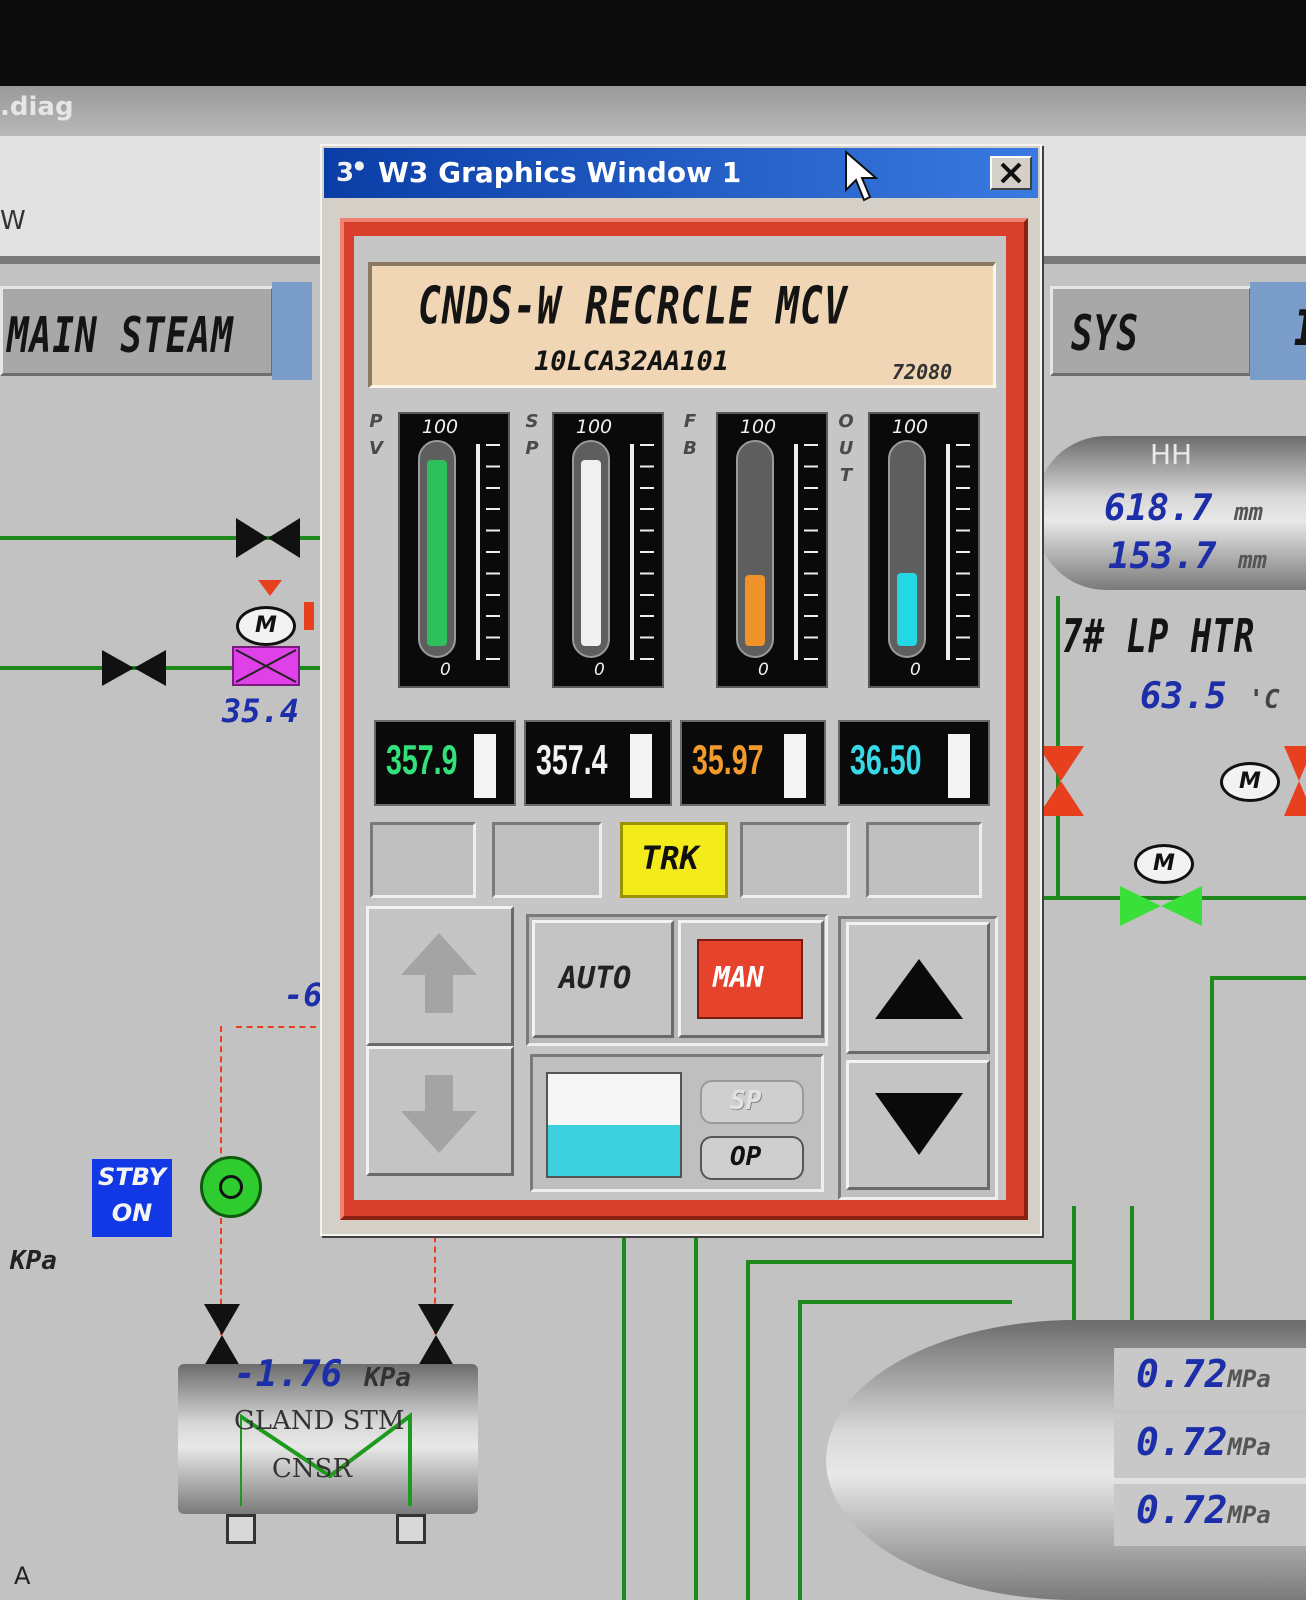 The height and width of the screenshot is (1600, 1306). I want to click on corner-letter: A, so click(22, 1576).